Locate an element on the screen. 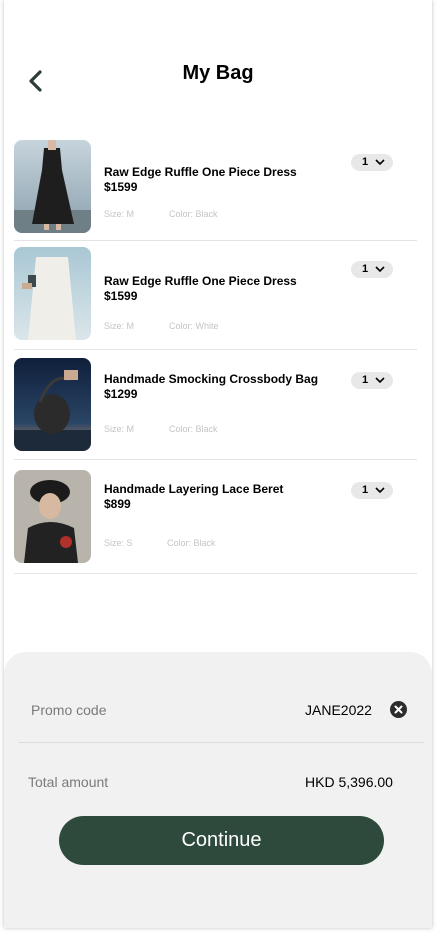  product-price: $1299 is located at coordinates (121, 394).